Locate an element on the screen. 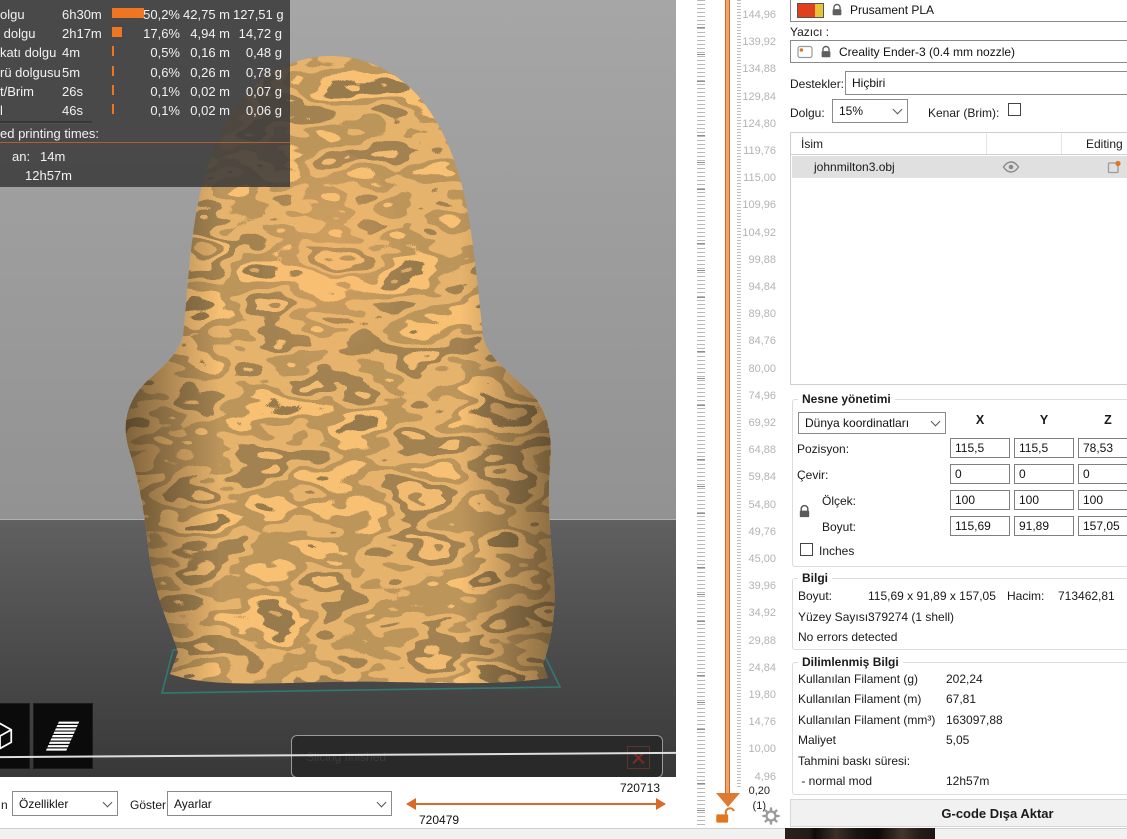  range-slider-right-handle is located at coordinates (661, 804).